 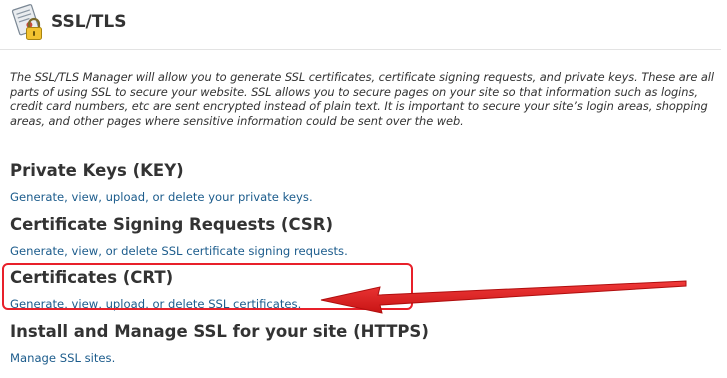 What do you see at coordinates (89, 22) in the screenshot?
I see `page-title: SSL/TLS` at bounding box center [89, 22].